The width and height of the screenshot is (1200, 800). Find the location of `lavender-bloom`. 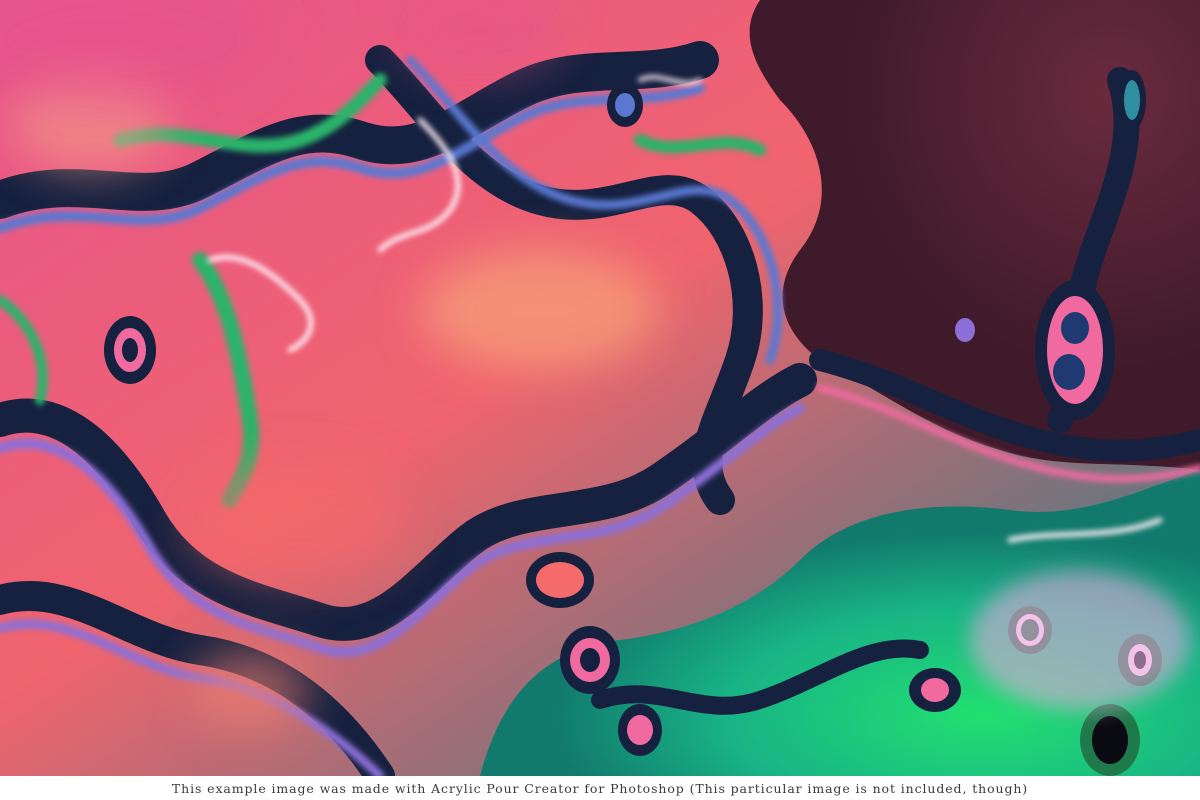

lavender-bloom is located at coordinates (1080, 640).